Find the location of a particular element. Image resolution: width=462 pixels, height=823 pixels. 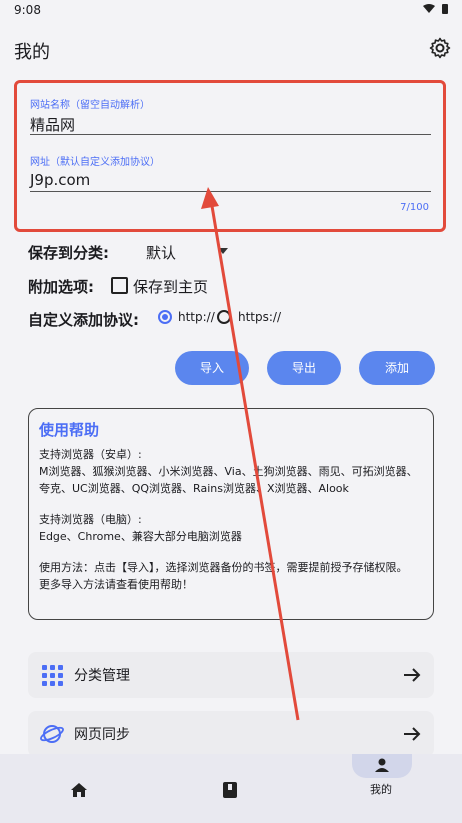

status-icons is located at coordinates (437, 10).